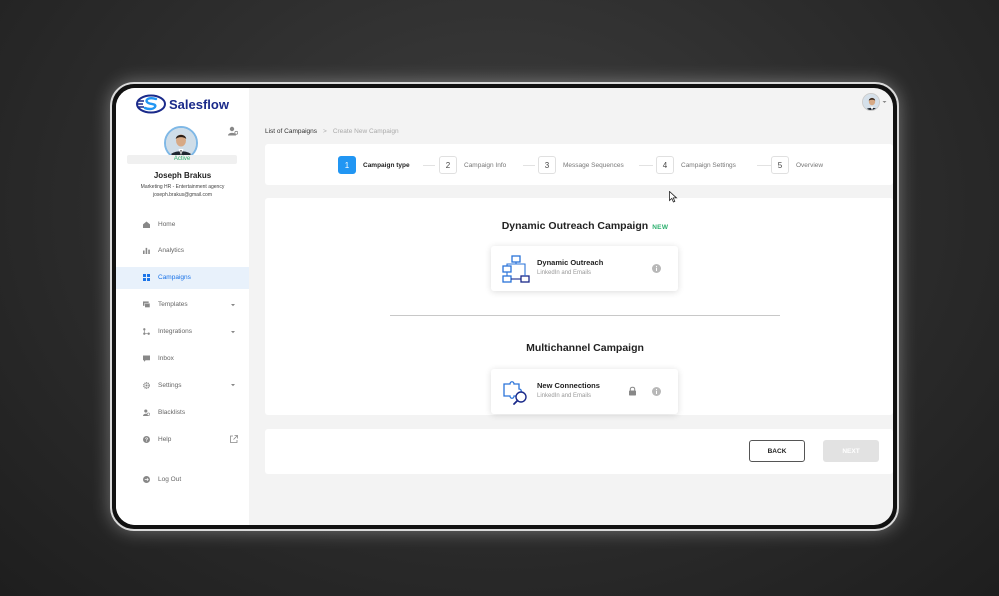 This screenshot has height=596, width=999. I want to click on lock-icon, so click(632, 391).